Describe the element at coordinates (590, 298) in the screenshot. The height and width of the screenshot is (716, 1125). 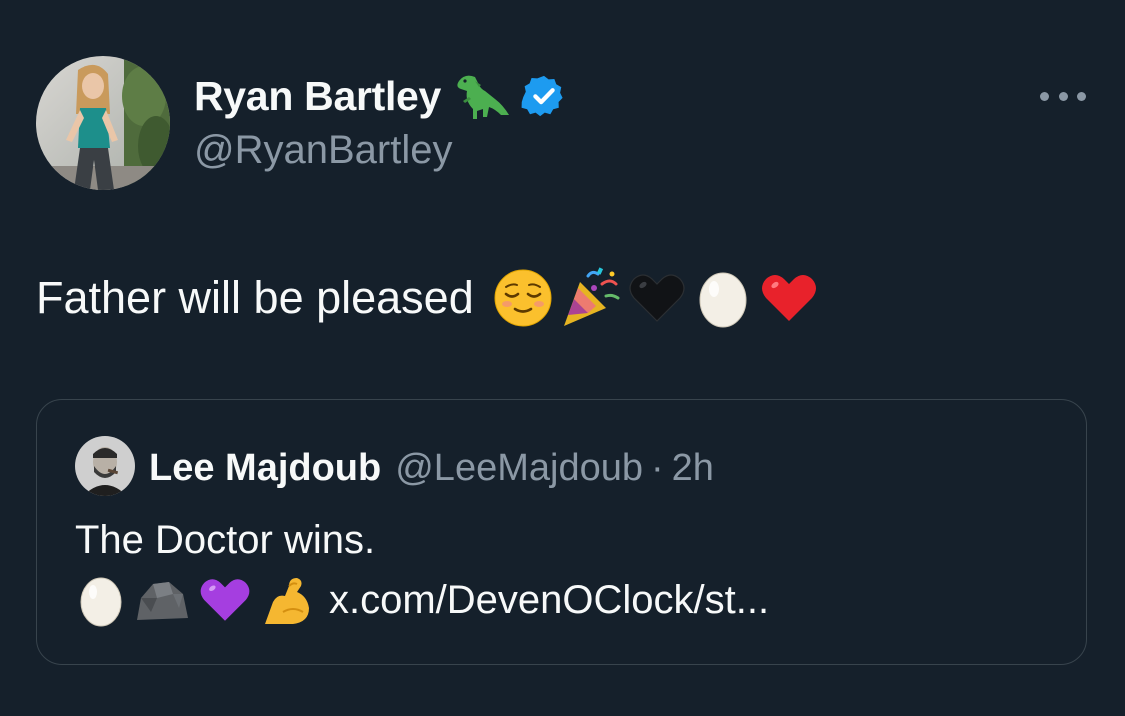
I see `party-popper-icon` at that location.